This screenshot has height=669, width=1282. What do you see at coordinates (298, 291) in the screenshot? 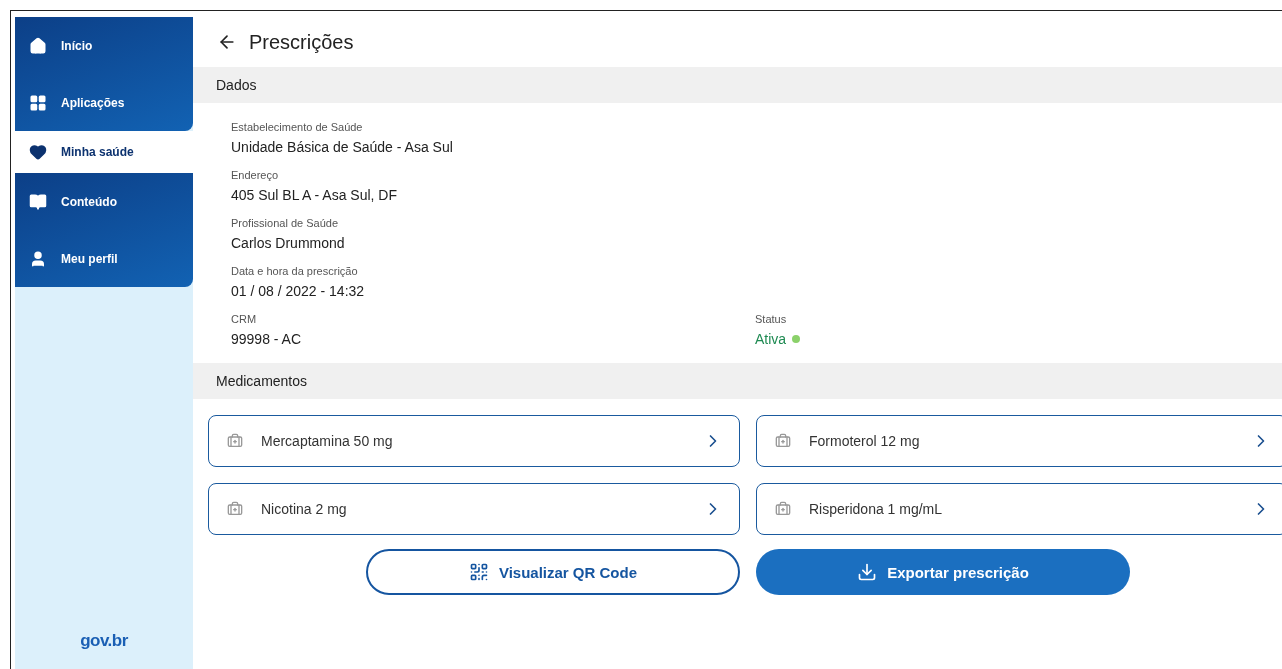
I see `field-value: 01 / 08 / 2022 - 14:32` at bounding box center [298, 291].